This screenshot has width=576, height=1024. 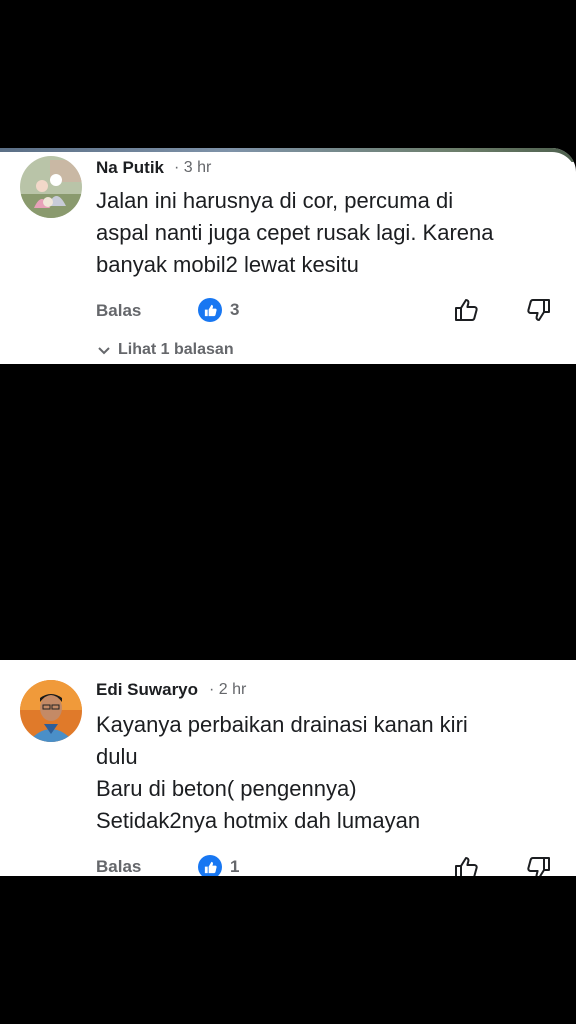 I want to click on view-replies-link: Lihat 1 balasan, so click(x=165, y=350).